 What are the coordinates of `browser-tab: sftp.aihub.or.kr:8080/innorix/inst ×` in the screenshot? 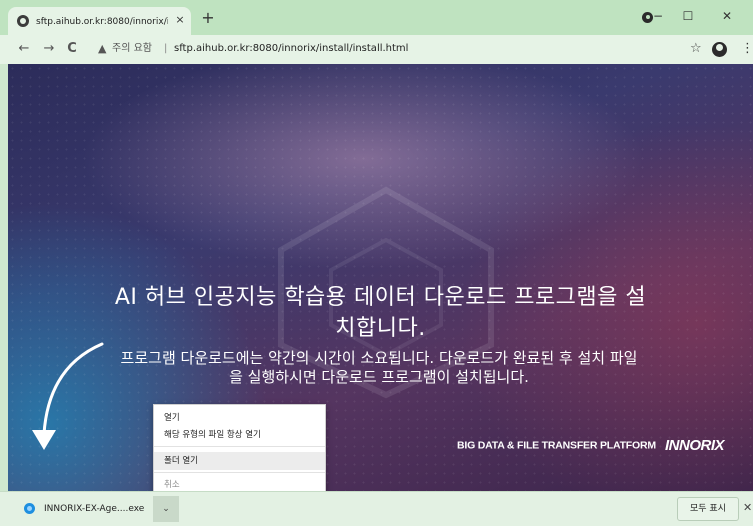 It's located at (99, 21).